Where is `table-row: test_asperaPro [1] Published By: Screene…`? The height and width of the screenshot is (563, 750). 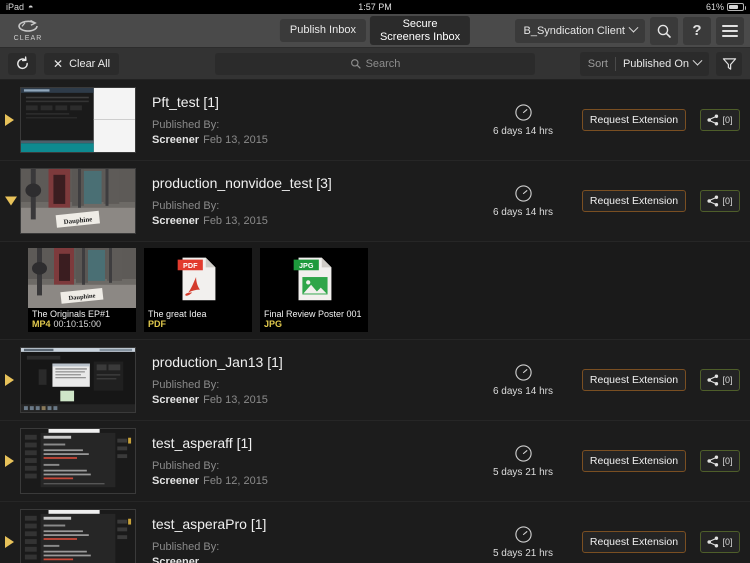
table-row: test_asperaPro [1] Published By: Screene… is located at coordinates (375, 532).